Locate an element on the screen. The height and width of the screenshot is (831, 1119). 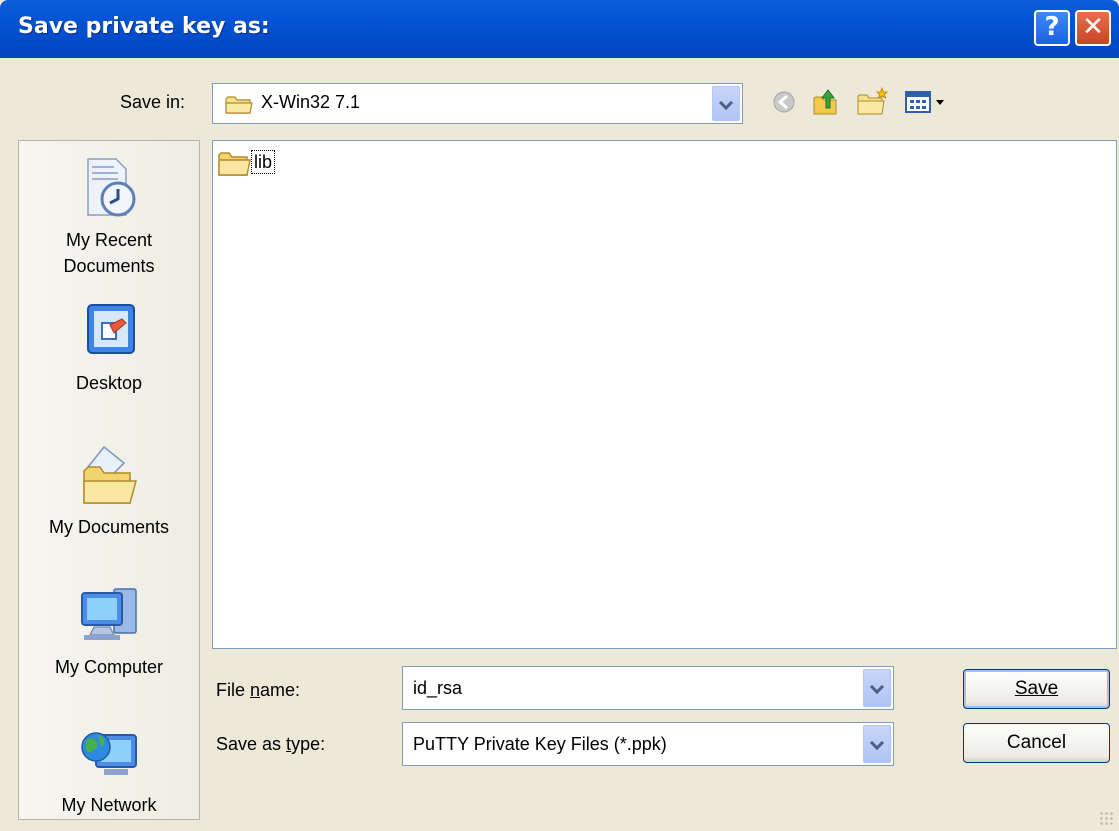
help-icon: ? is located at coordinates (1052, 27).